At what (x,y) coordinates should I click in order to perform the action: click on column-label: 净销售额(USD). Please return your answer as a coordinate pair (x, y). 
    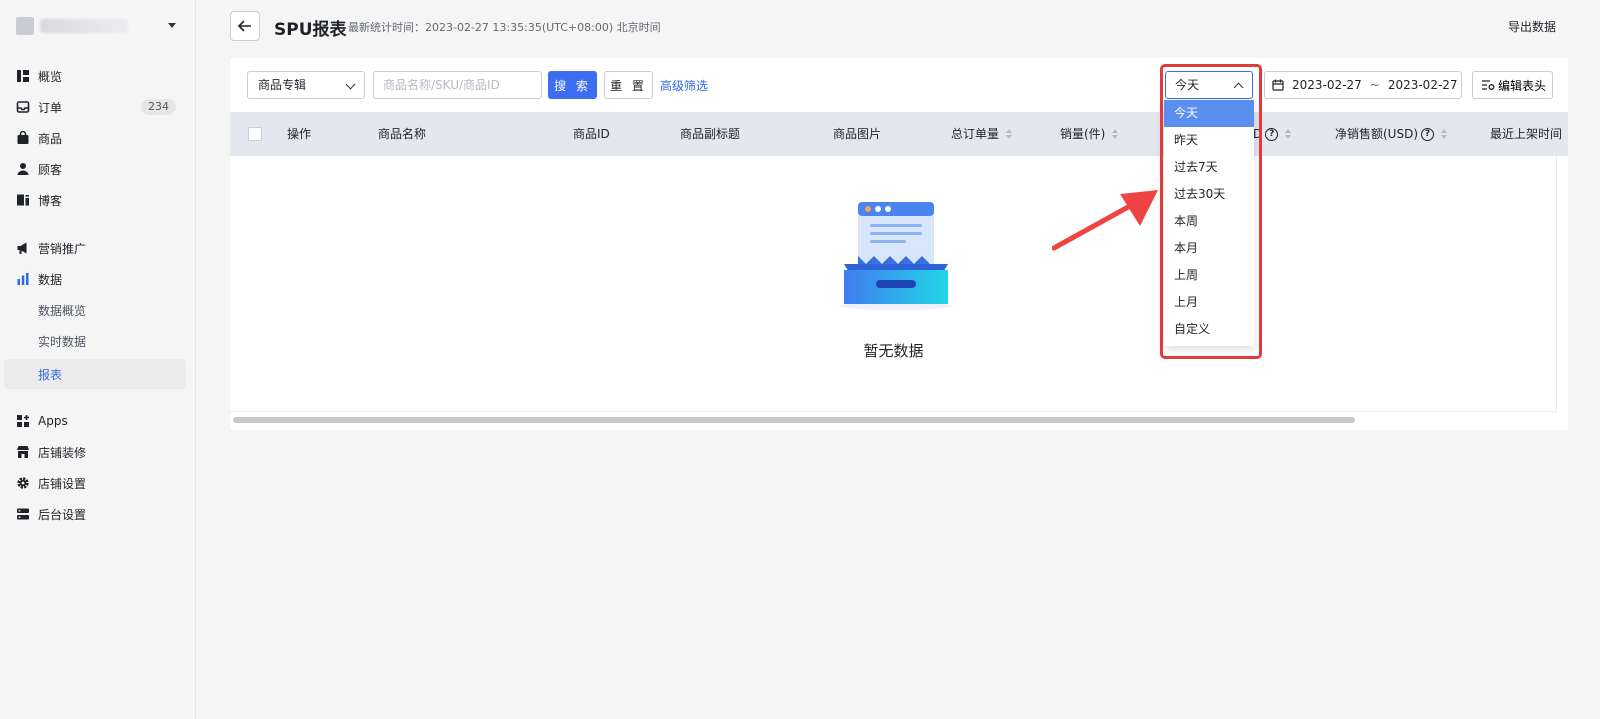
    Looking at the image, I should click on (1377, 134).